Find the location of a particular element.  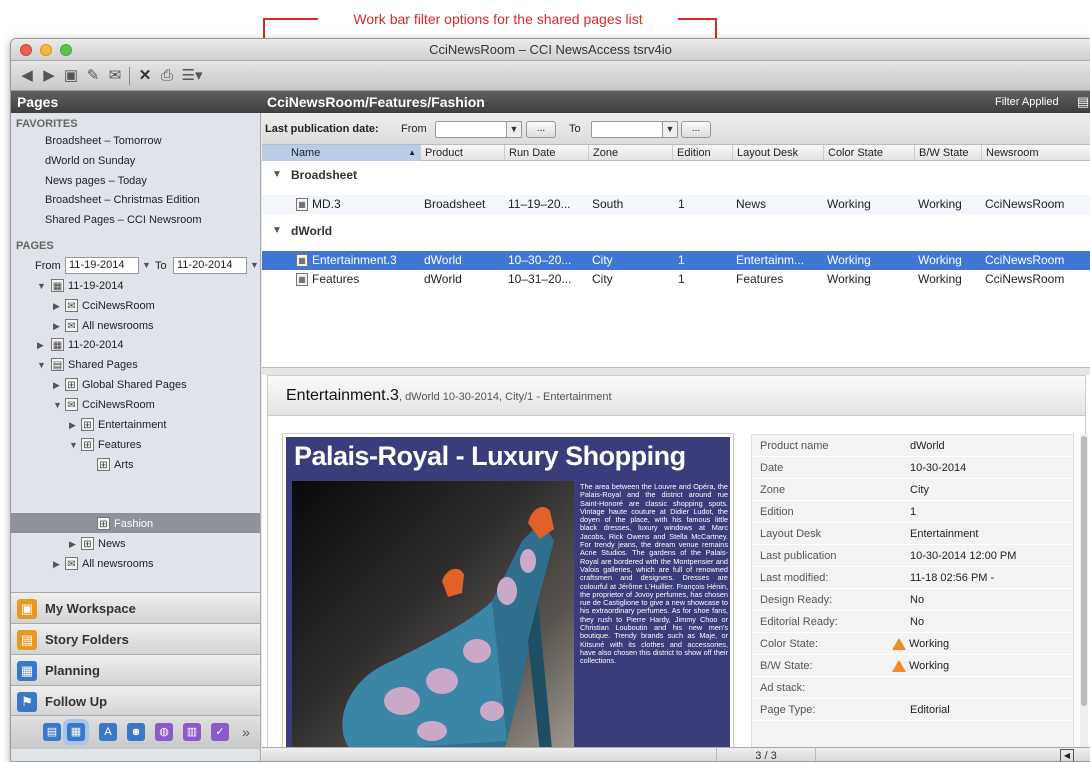

workbar-to-dropdown-icon: ▼ is located at coordinates (670, 129).